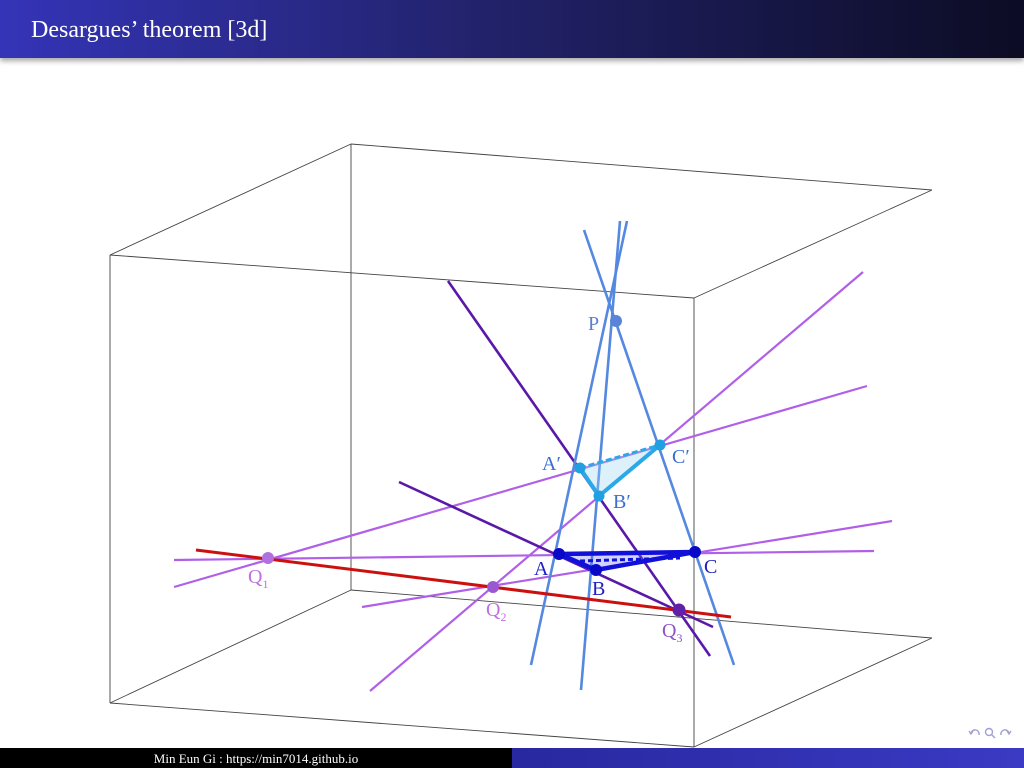 This screenshot has height=768, width=1024. I want to click on point-q2, so click(493, 587).